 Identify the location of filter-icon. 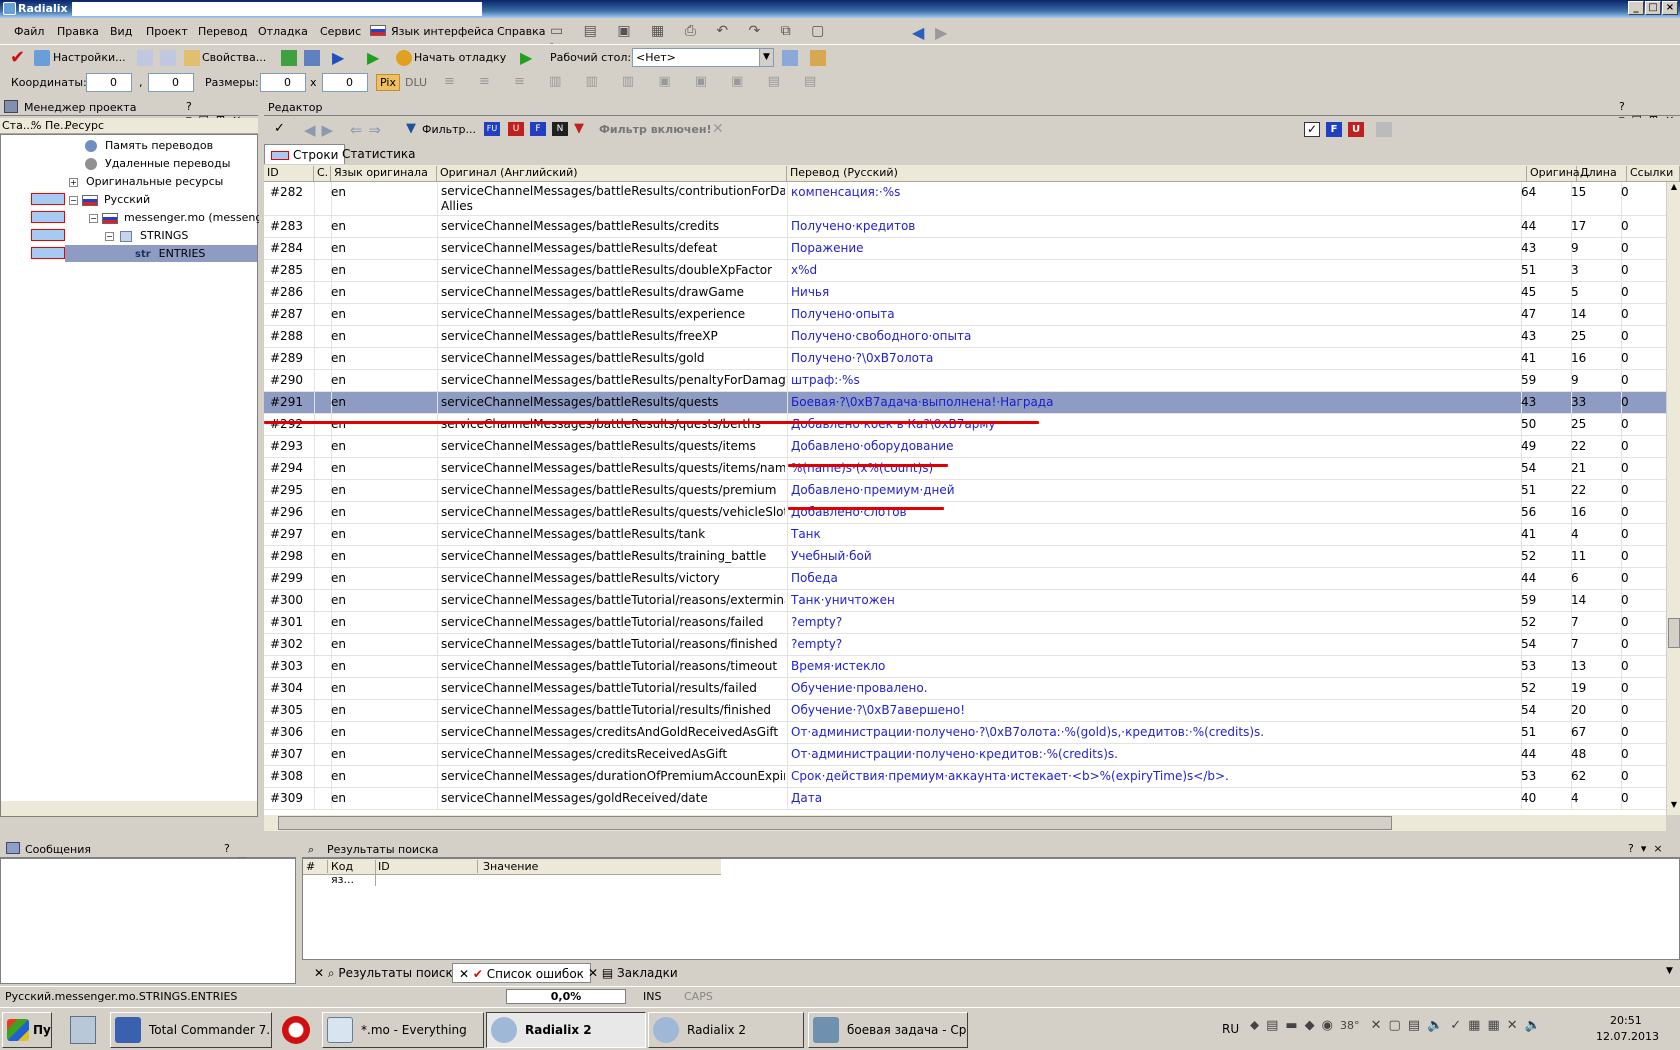
(312, 58).